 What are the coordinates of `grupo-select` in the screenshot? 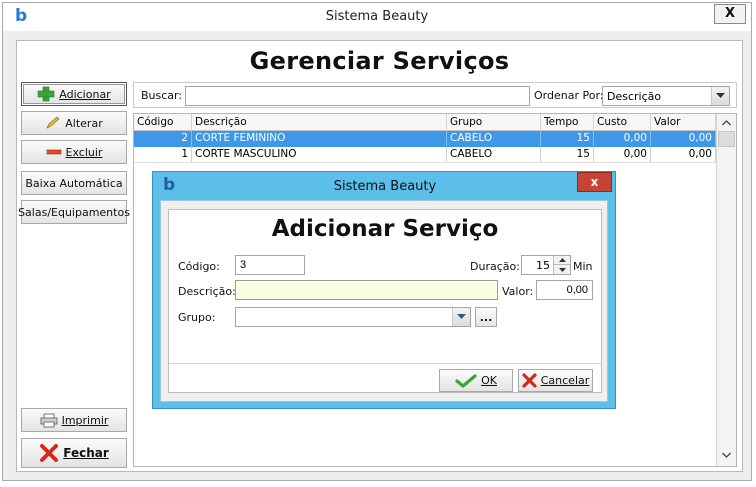 It's located at (353, 317).